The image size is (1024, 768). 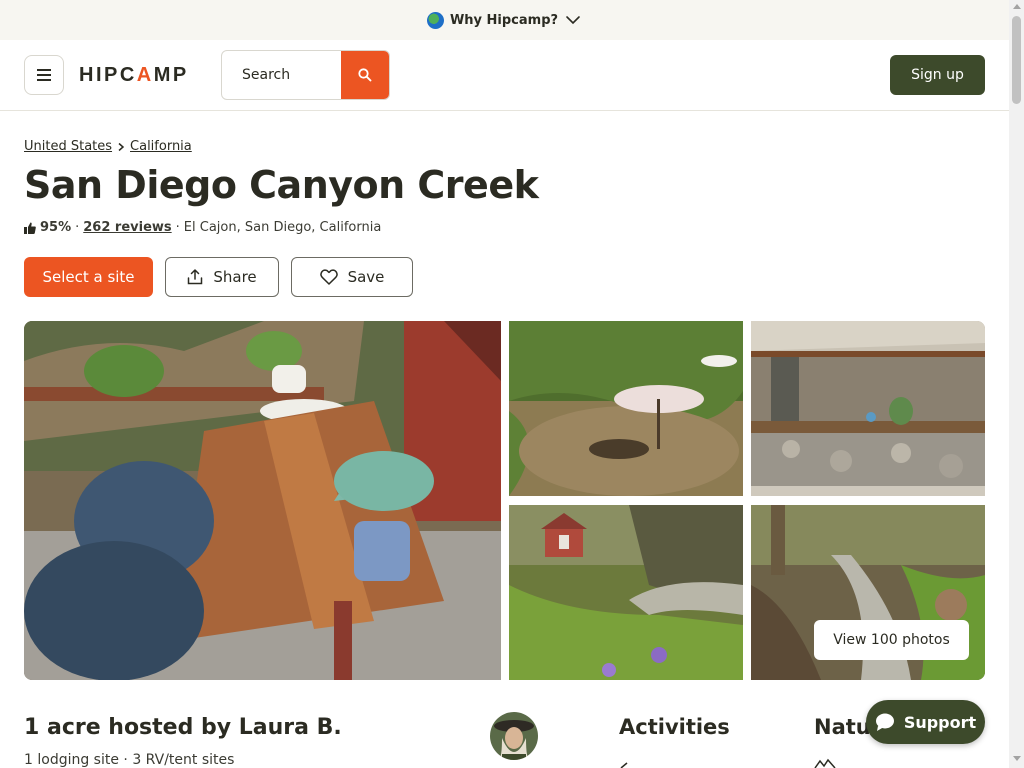 I want to click on view-all-photos-button: View 100 photos, so click(x=891, y=640).